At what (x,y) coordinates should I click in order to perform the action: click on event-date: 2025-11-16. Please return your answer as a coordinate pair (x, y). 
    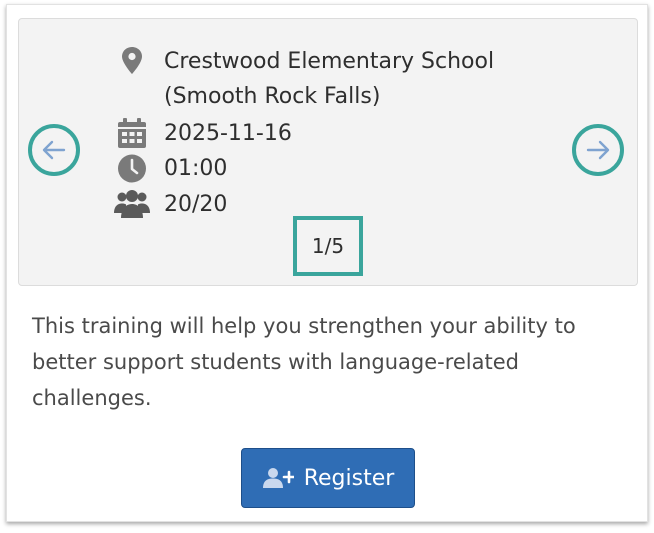
    Looking at the image, I should click on (202, 133).